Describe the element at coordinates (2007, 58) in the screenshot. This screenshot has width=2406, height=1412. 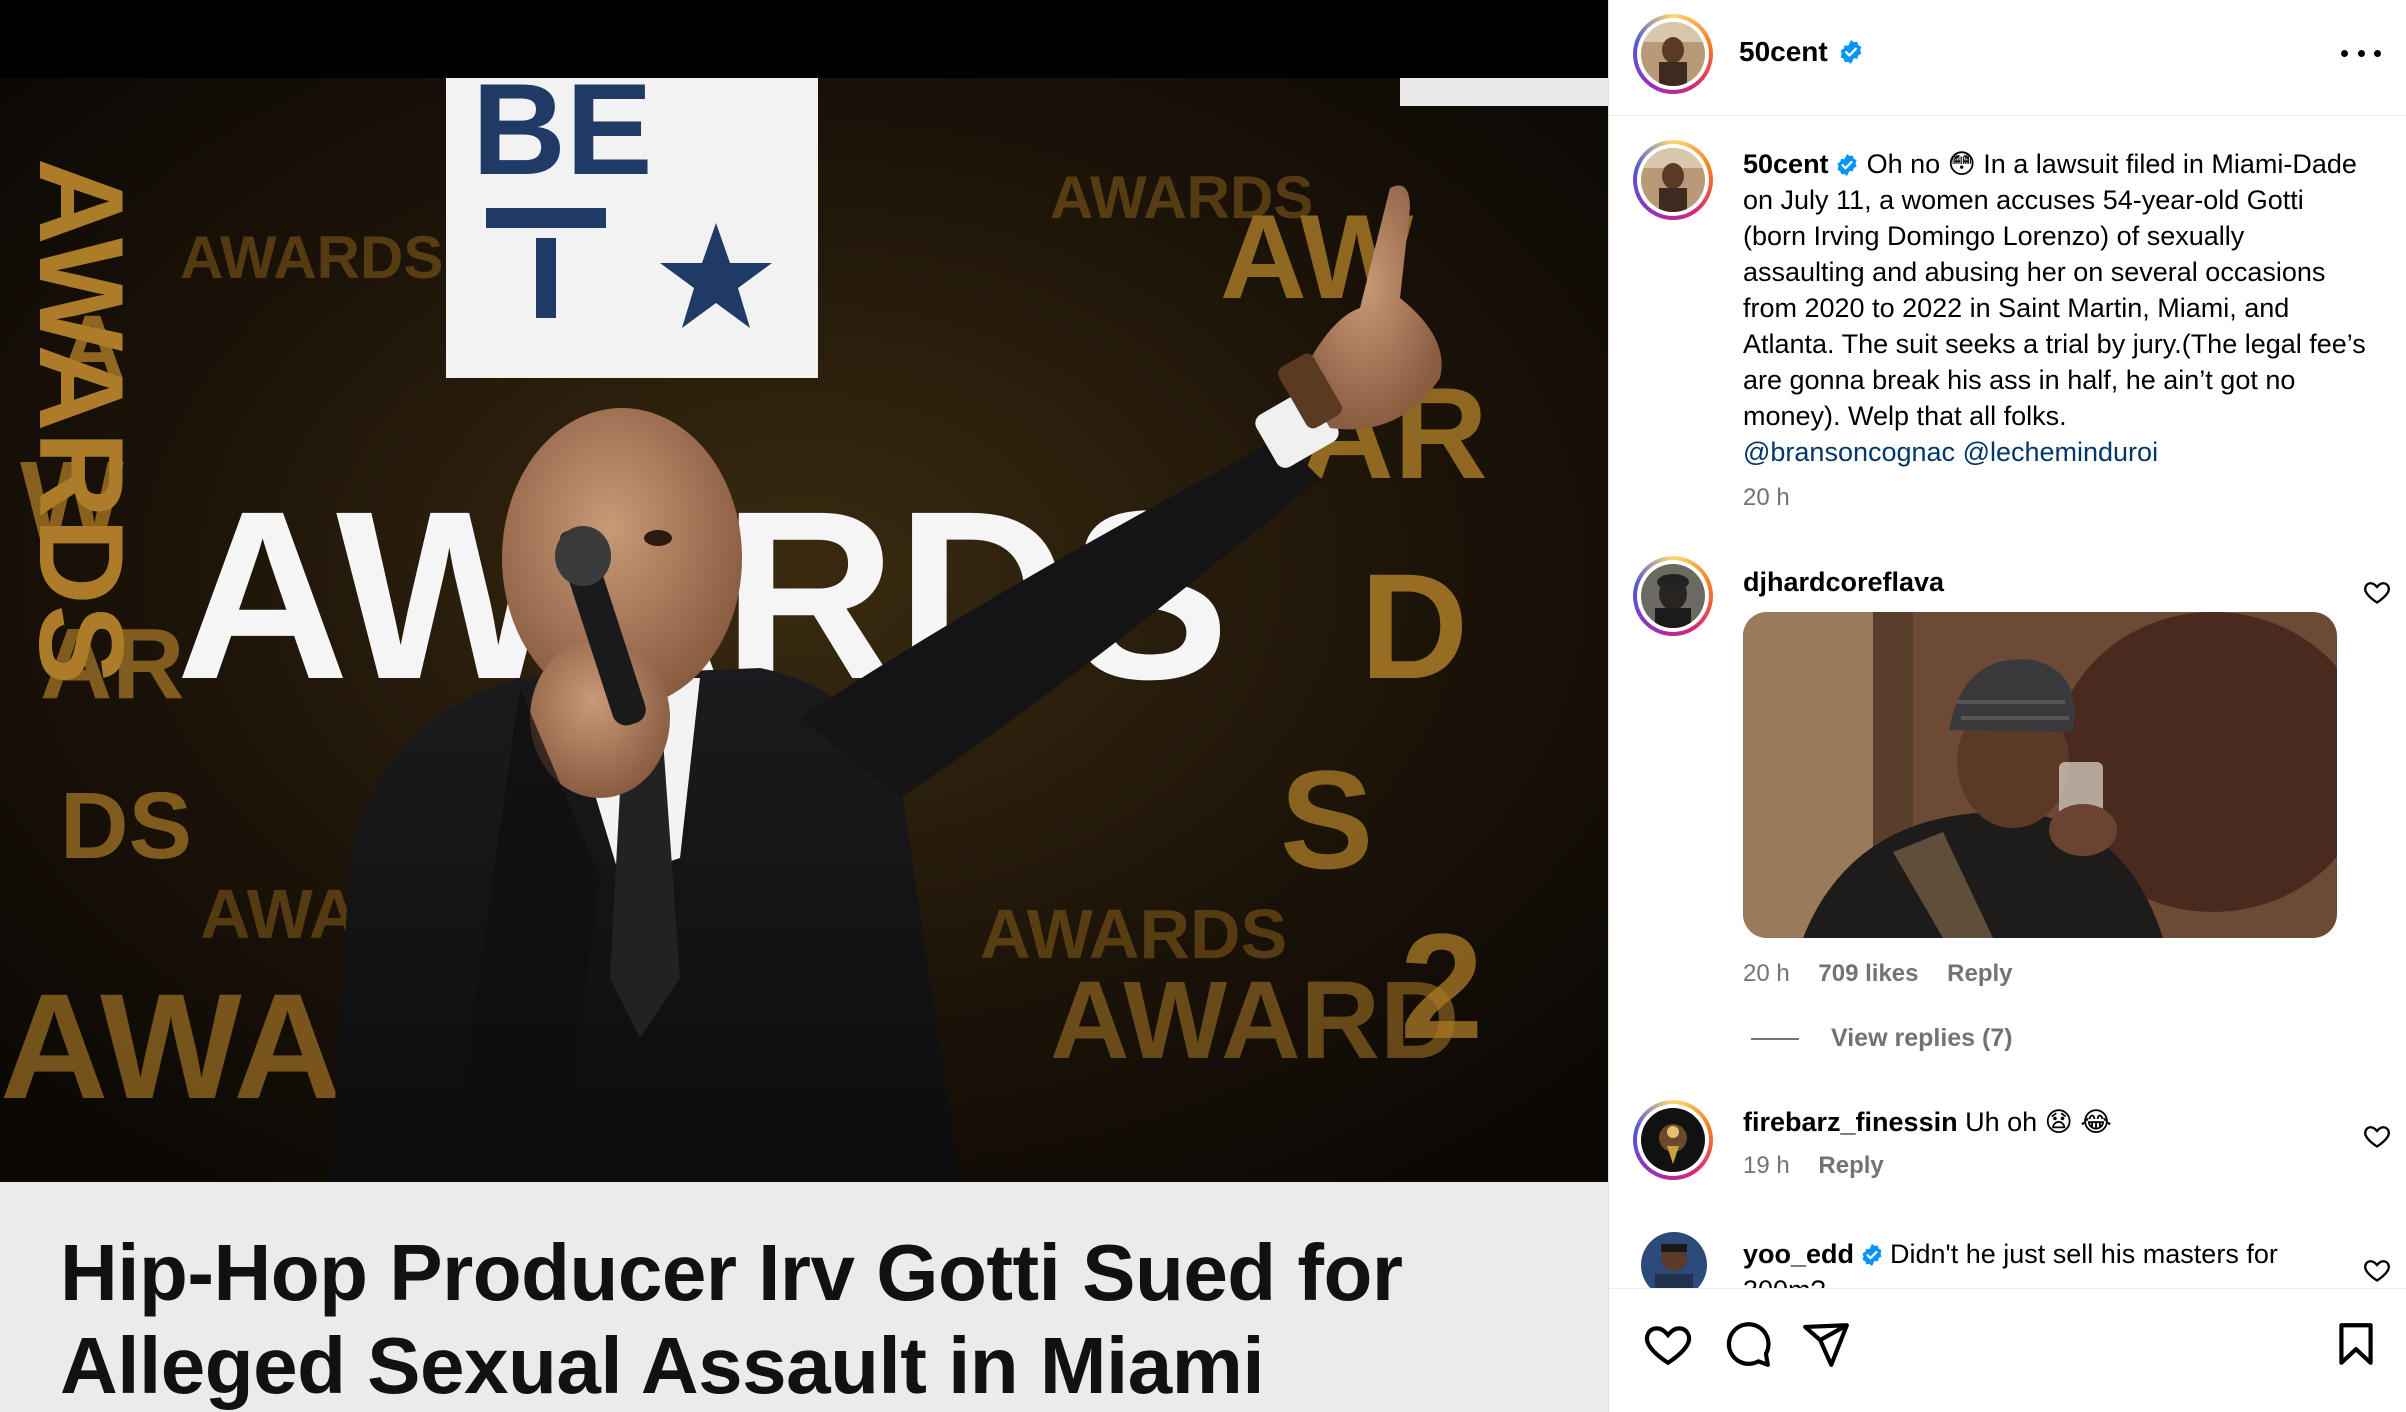
I see `post-header: 50cent` at that location.